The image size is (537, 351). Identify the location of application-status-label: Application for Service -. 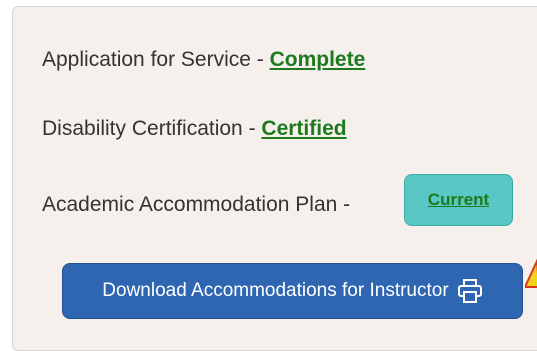
(156, 59).